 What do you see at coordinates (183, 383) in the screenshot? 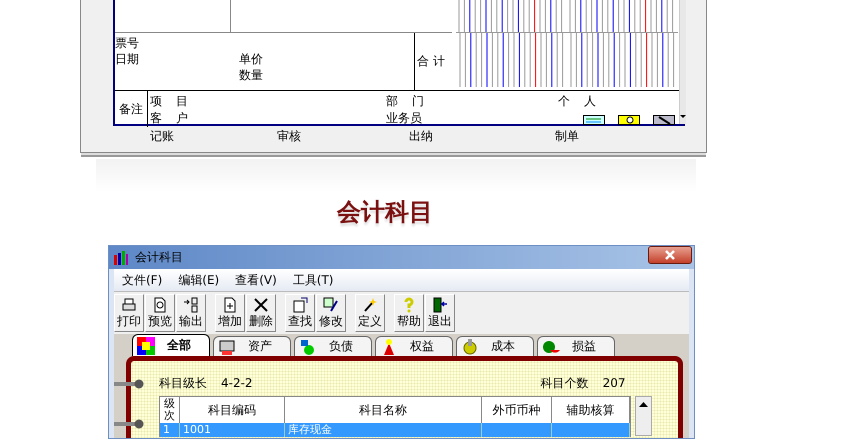
I see `level-label: 科目级长` at bounding box center [183, 383].